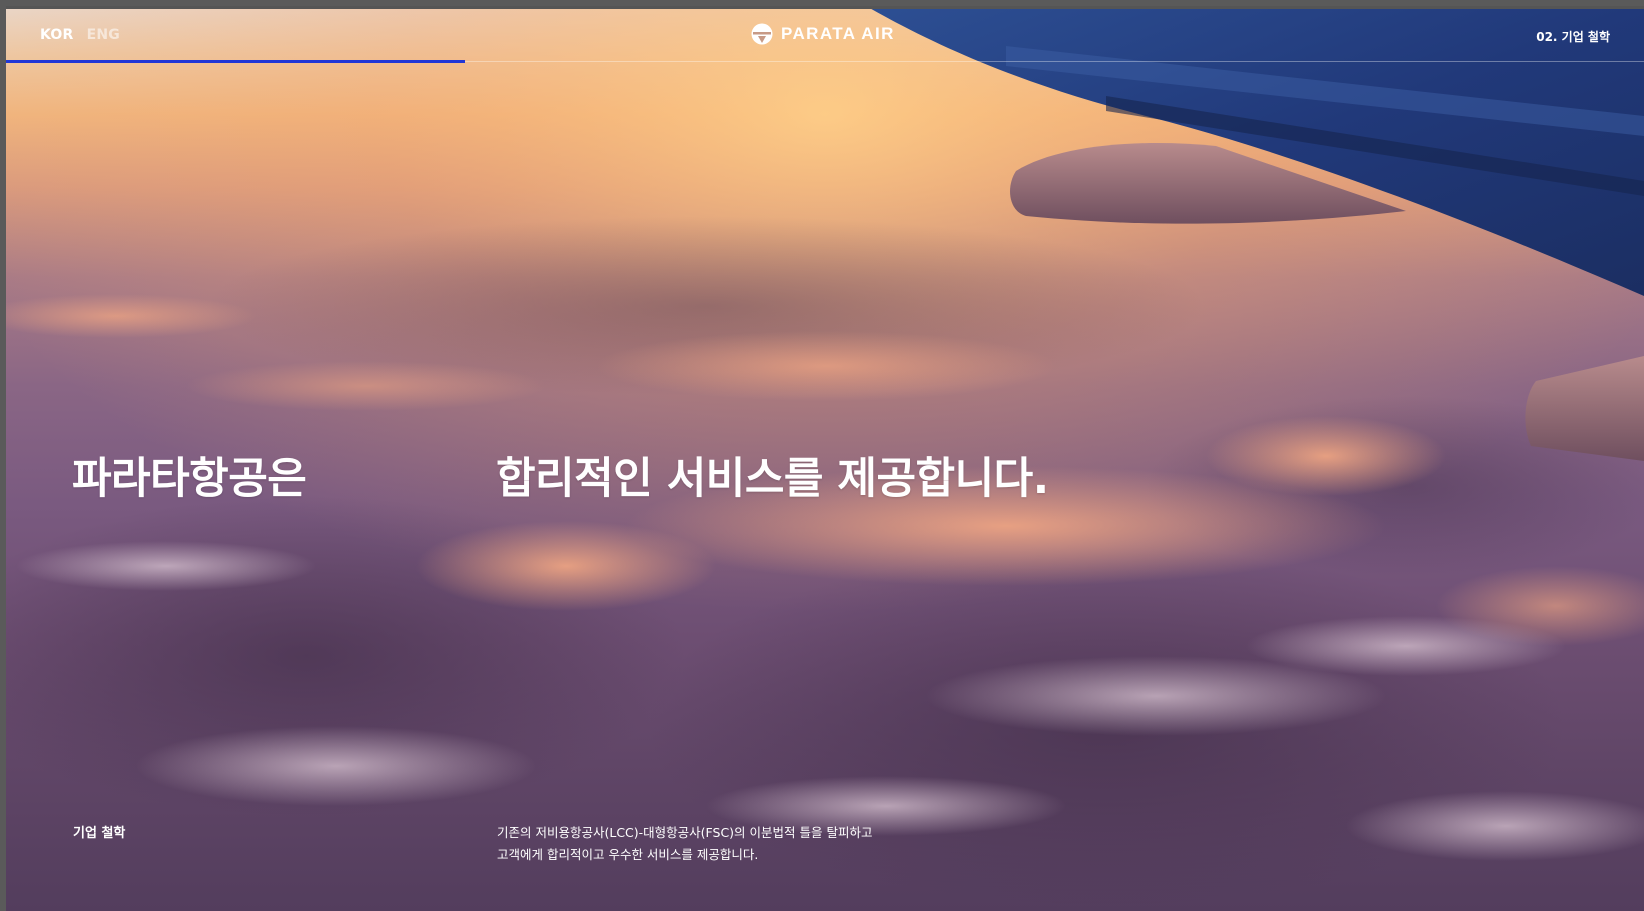  I want to click on section-label: 기업 철학, so click(99, 833).